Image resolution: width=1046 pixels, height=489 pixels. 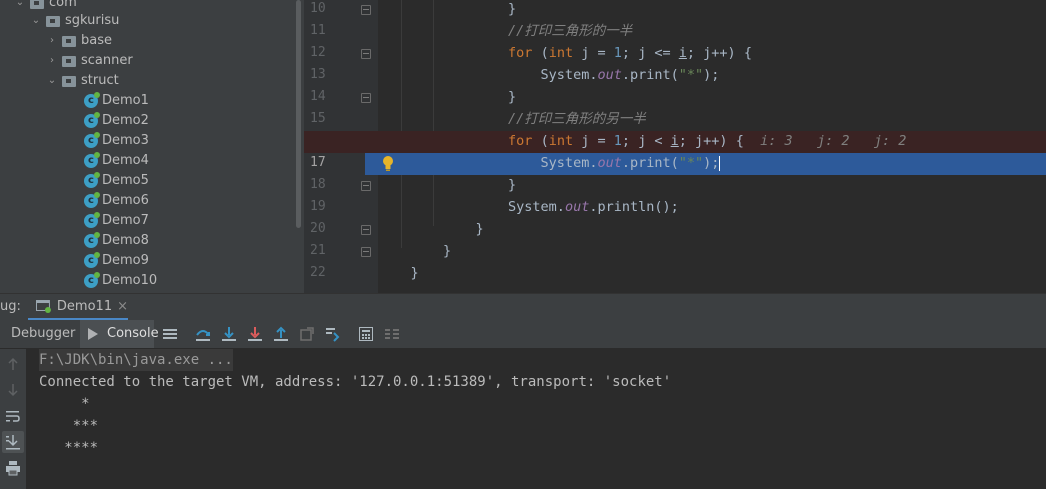 I want to click on trace-icon, so click(x=392, y=334).